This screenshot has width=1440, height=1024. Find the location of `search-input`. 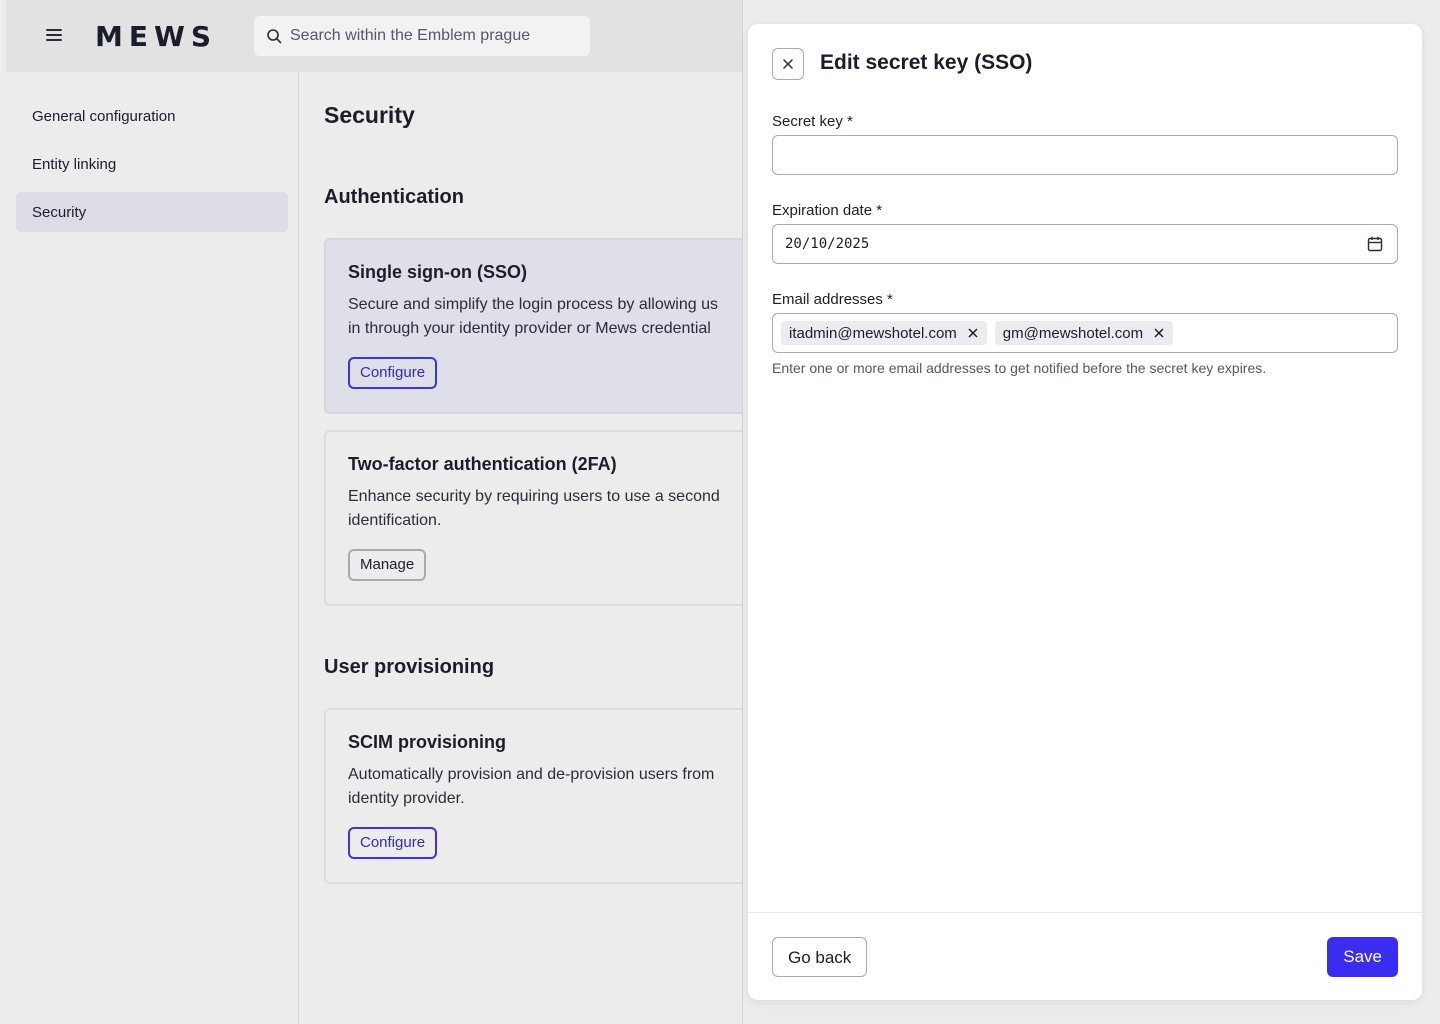

search-input is located at coordinates (430, 36).